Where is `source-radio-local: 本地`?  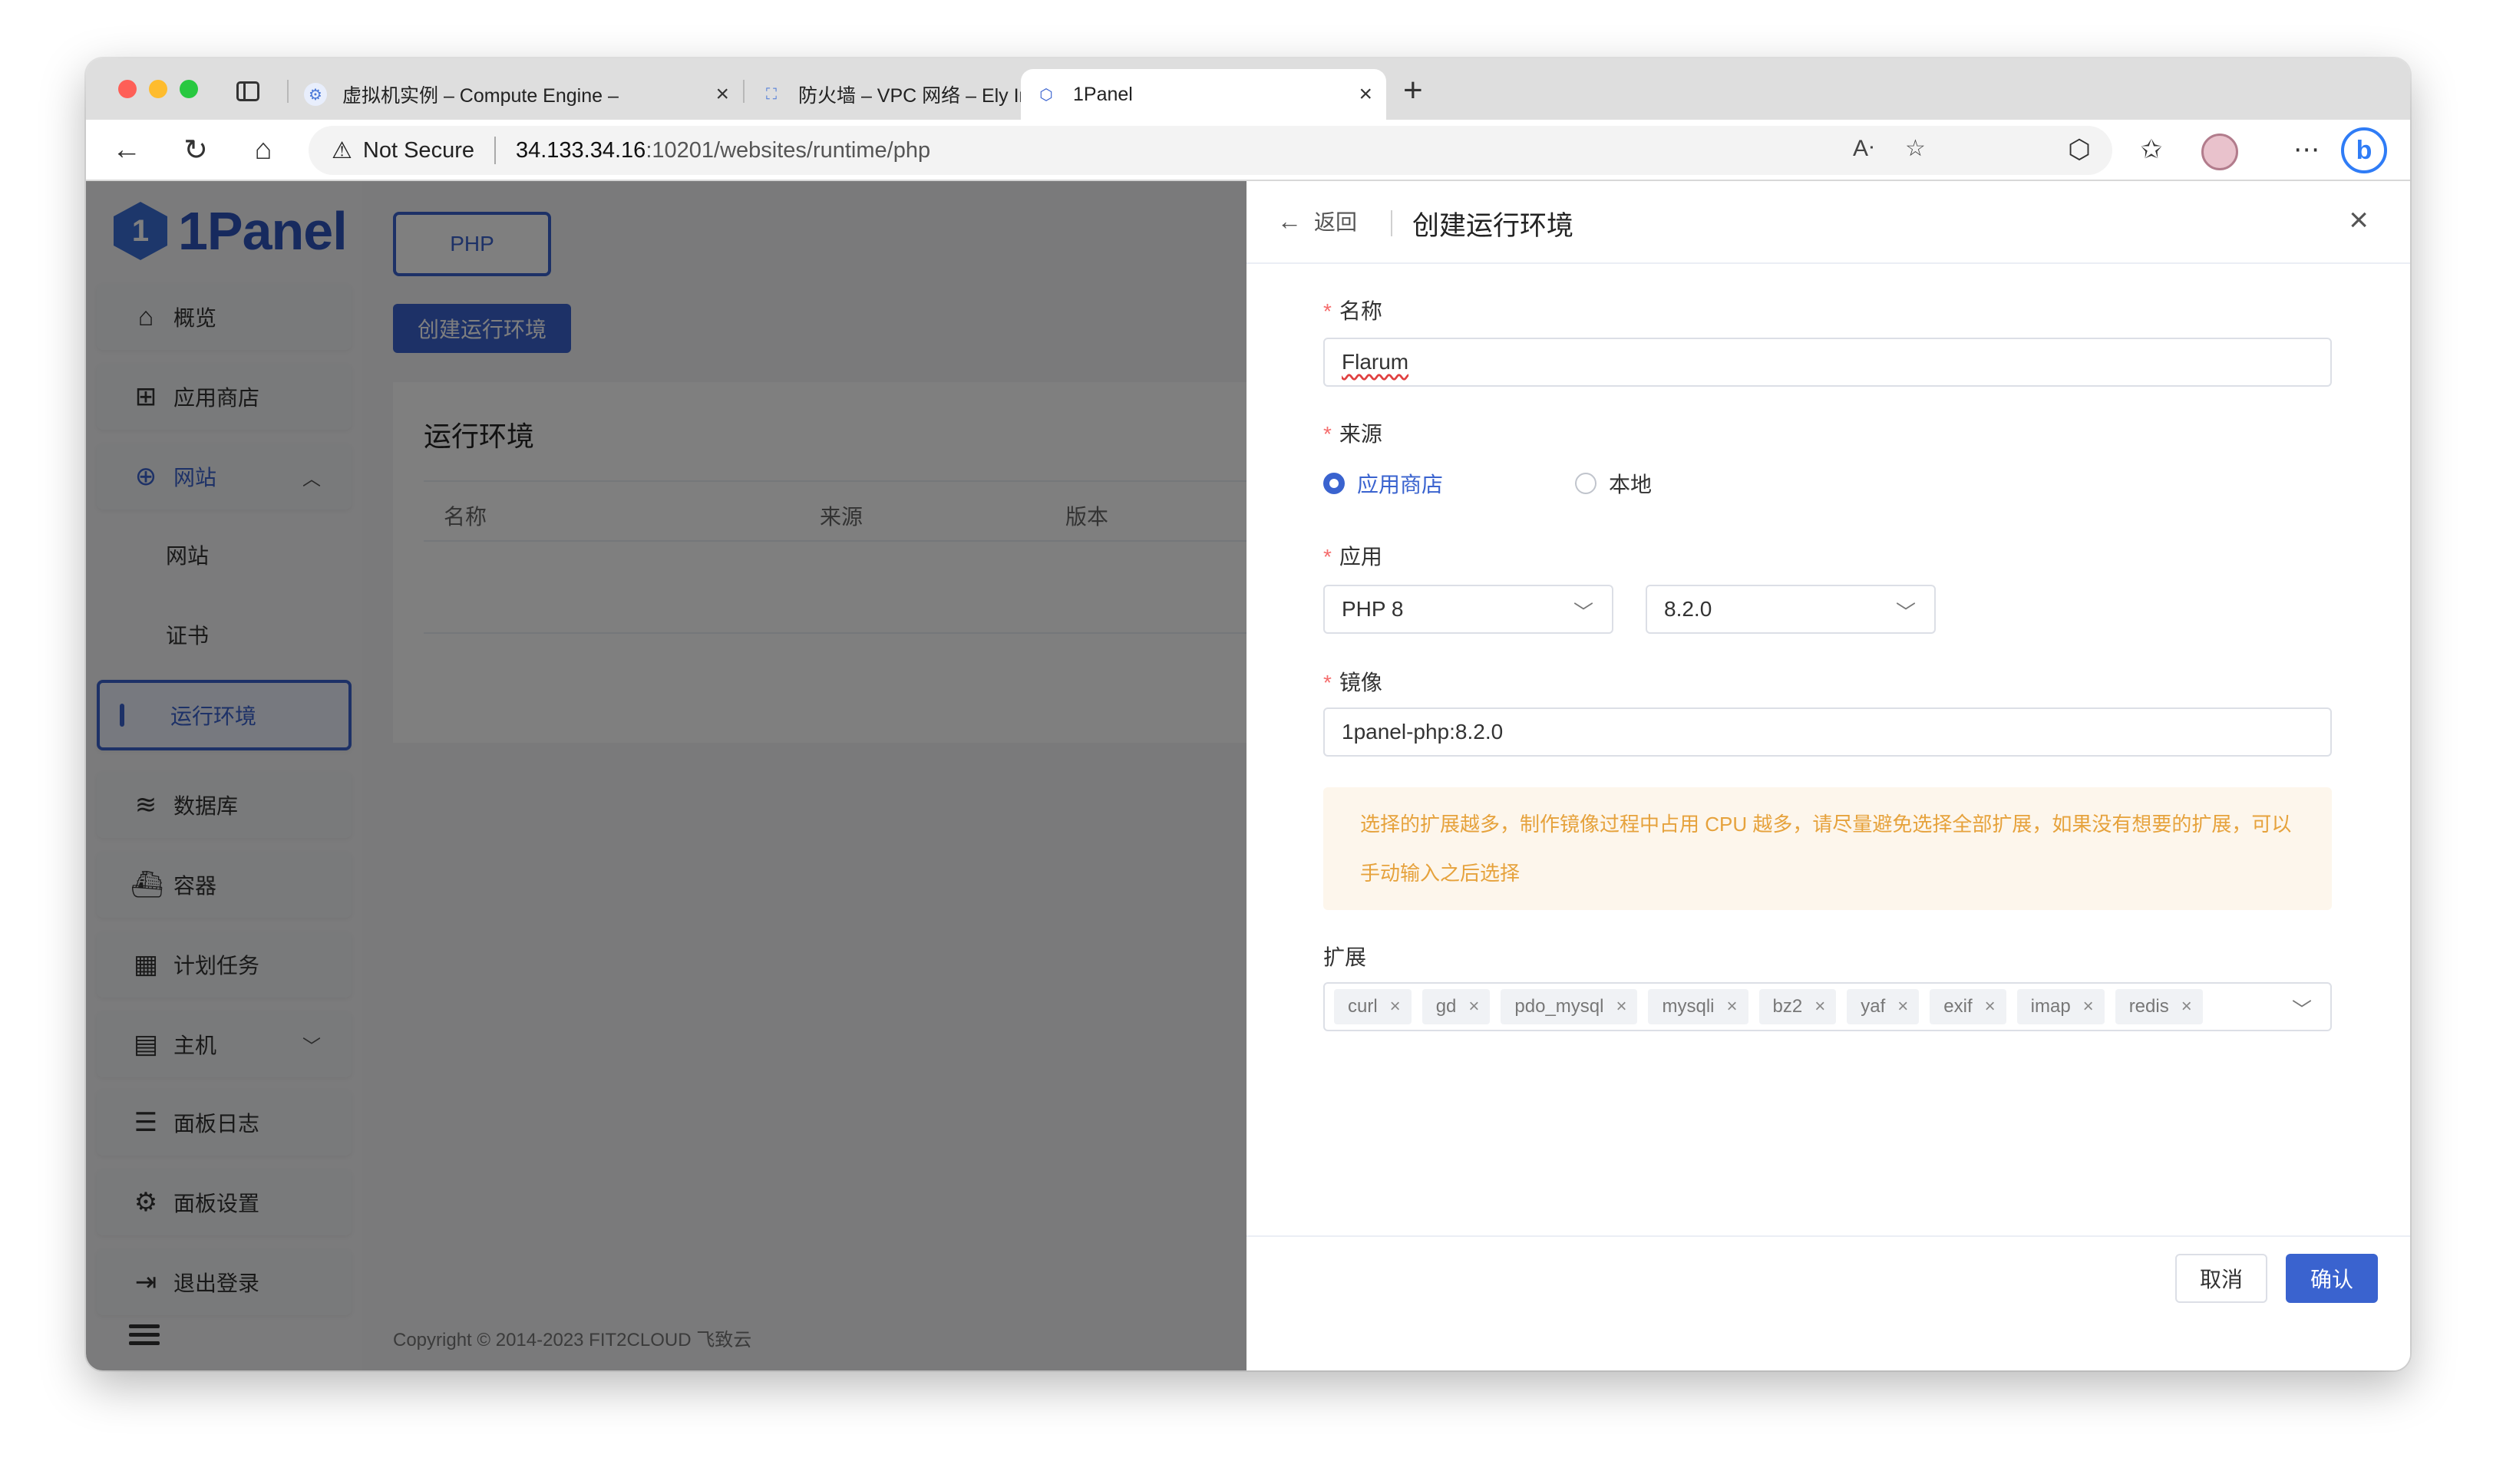 source-radio-local: 本地 is located at coordinates (1614, 484).